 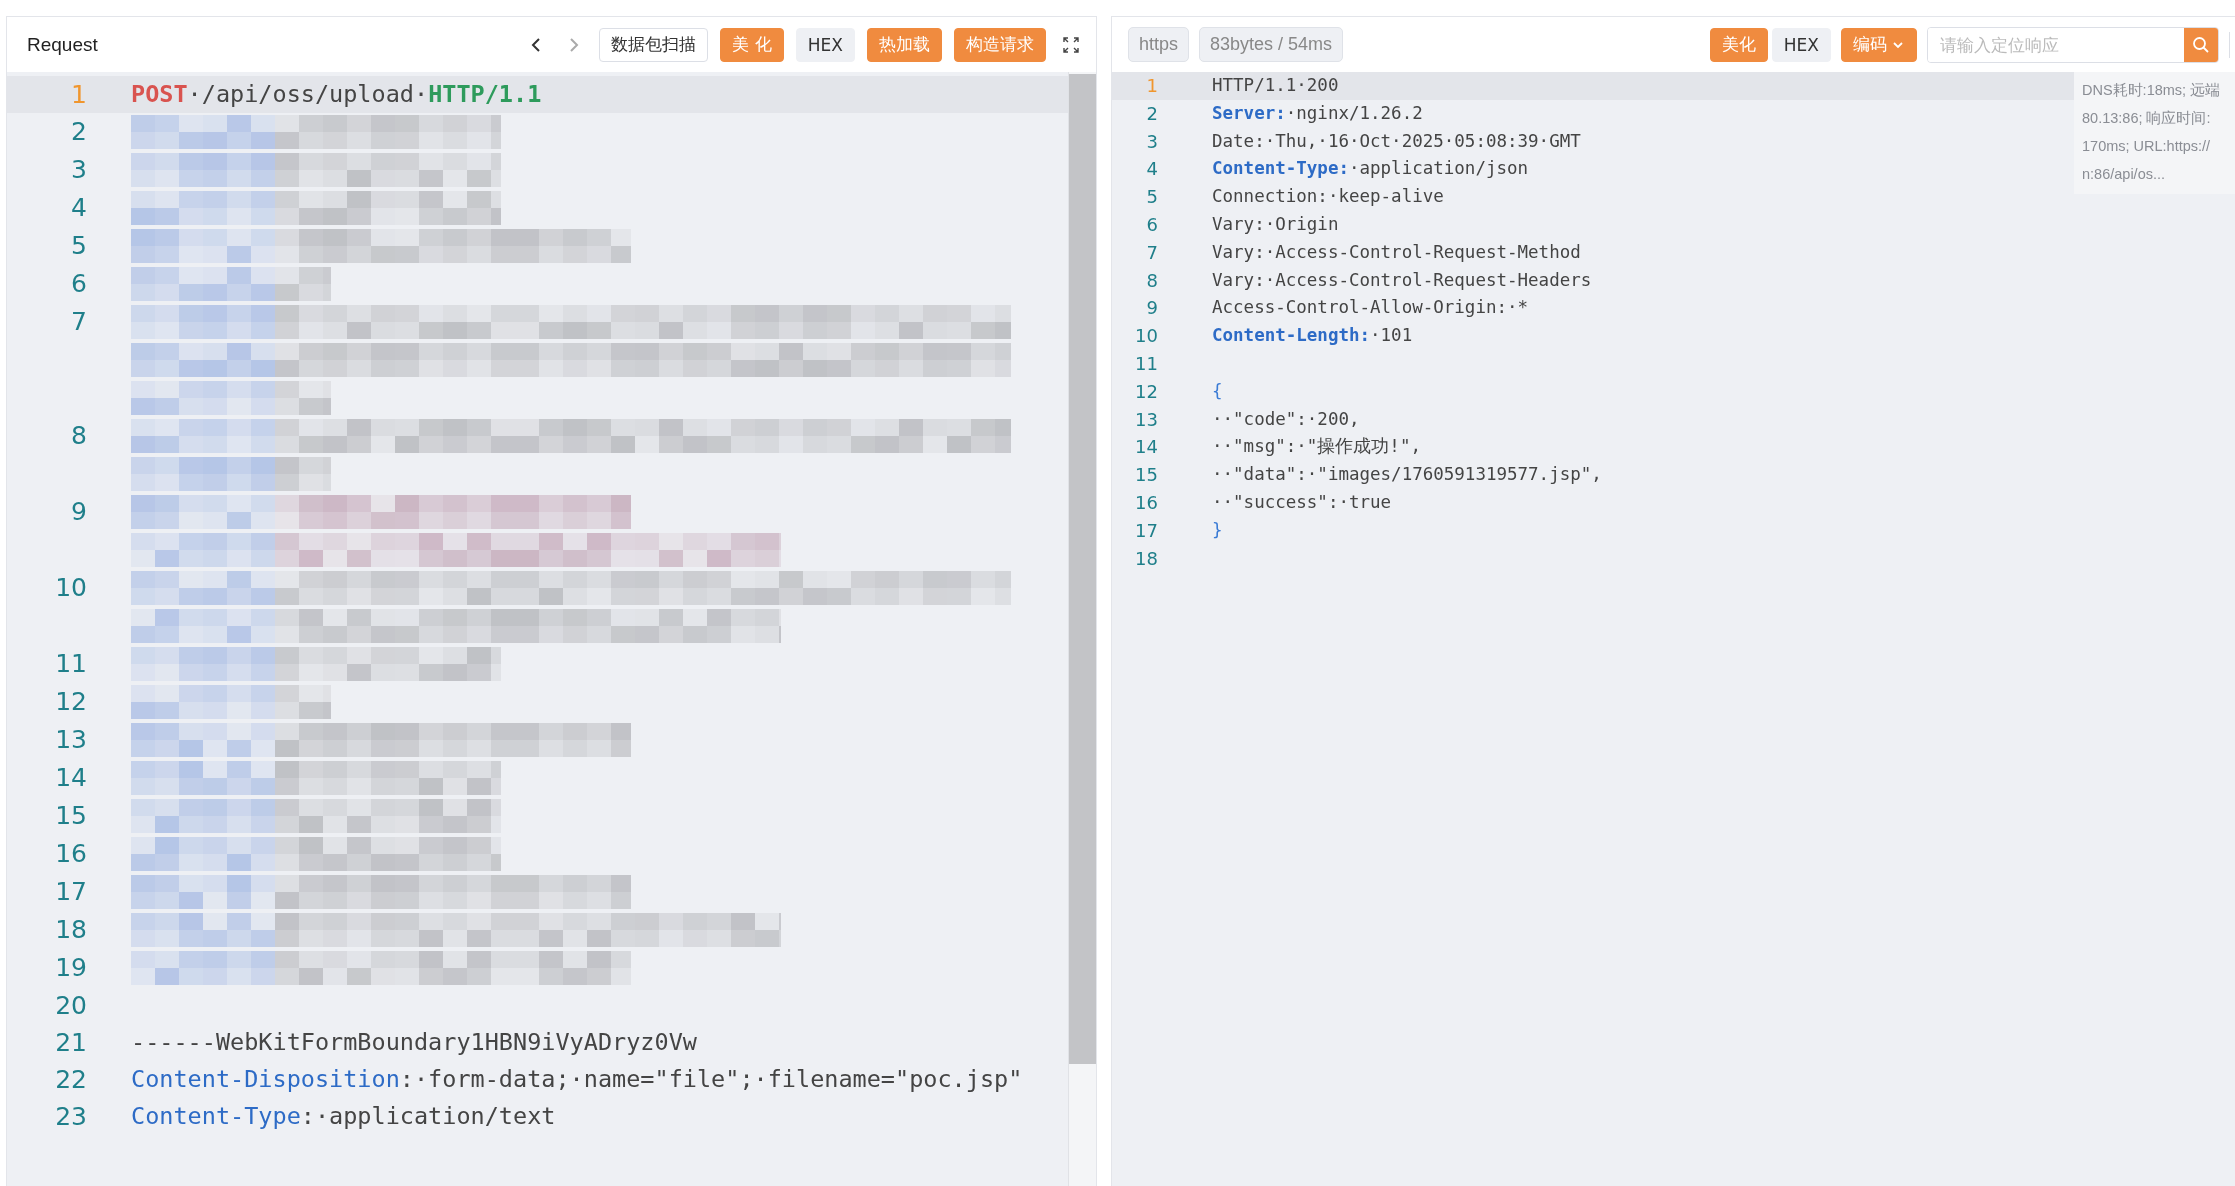 What do you see at coordinates (71, 968) in the screenshot?
I see `line-number: 19` at bounding box center [71, 968].